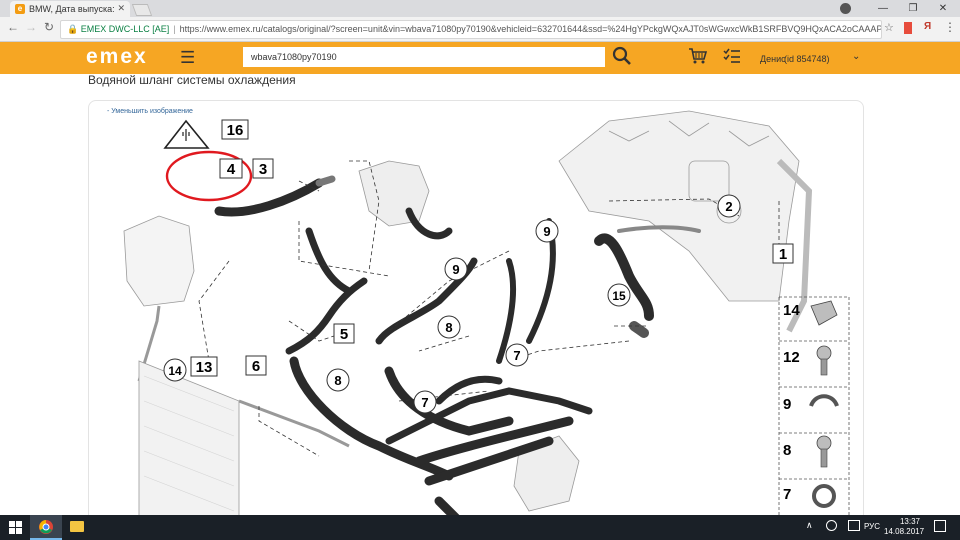 This screenshot has width=960, height=540. I want to click on svg-text: 4, so click(231, 169).